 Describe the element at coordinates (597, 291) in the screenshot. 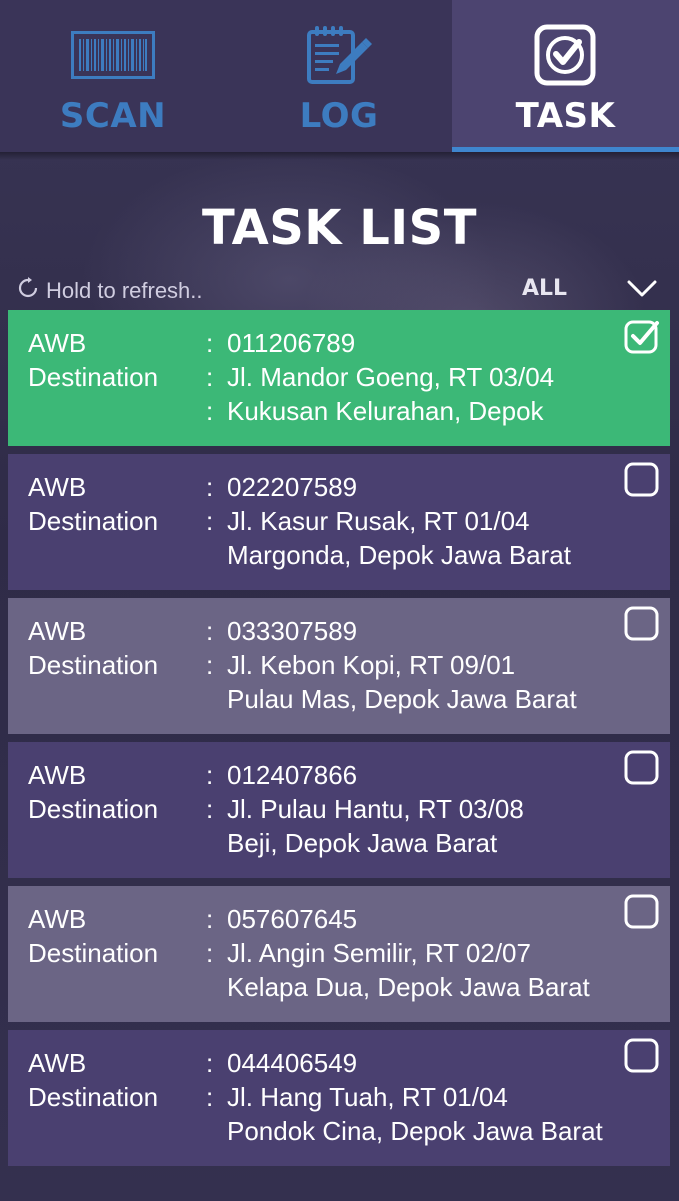

I see `filter-dropdown: ALL` at that location.